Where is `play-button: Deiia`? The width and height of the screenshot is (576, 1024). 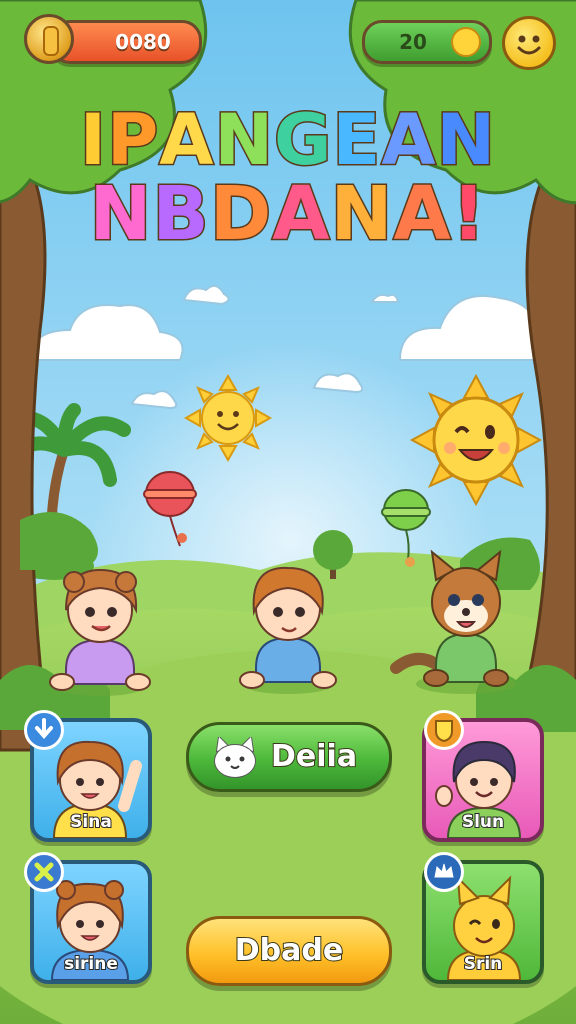
play-button: Deiia is located at coordinates (289, 757).